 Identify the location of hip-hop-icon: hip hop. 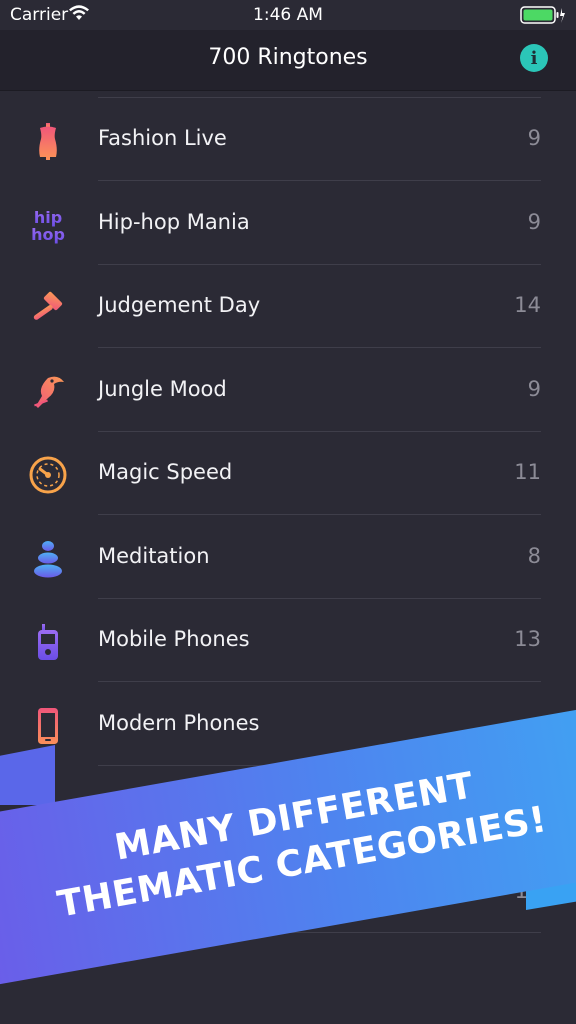
(48, 225).